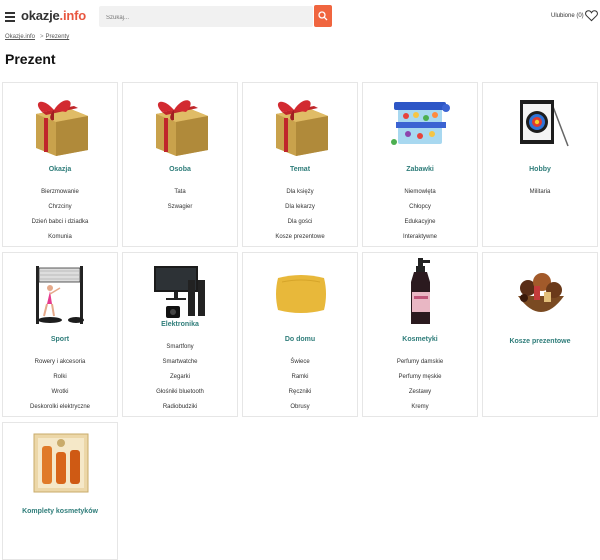 The height and width of the screenshot is (560, 600). Describe the element at coordinates (180, 407) in the screenshot. I see `subcategory-link: Radiobudziki` at that location.